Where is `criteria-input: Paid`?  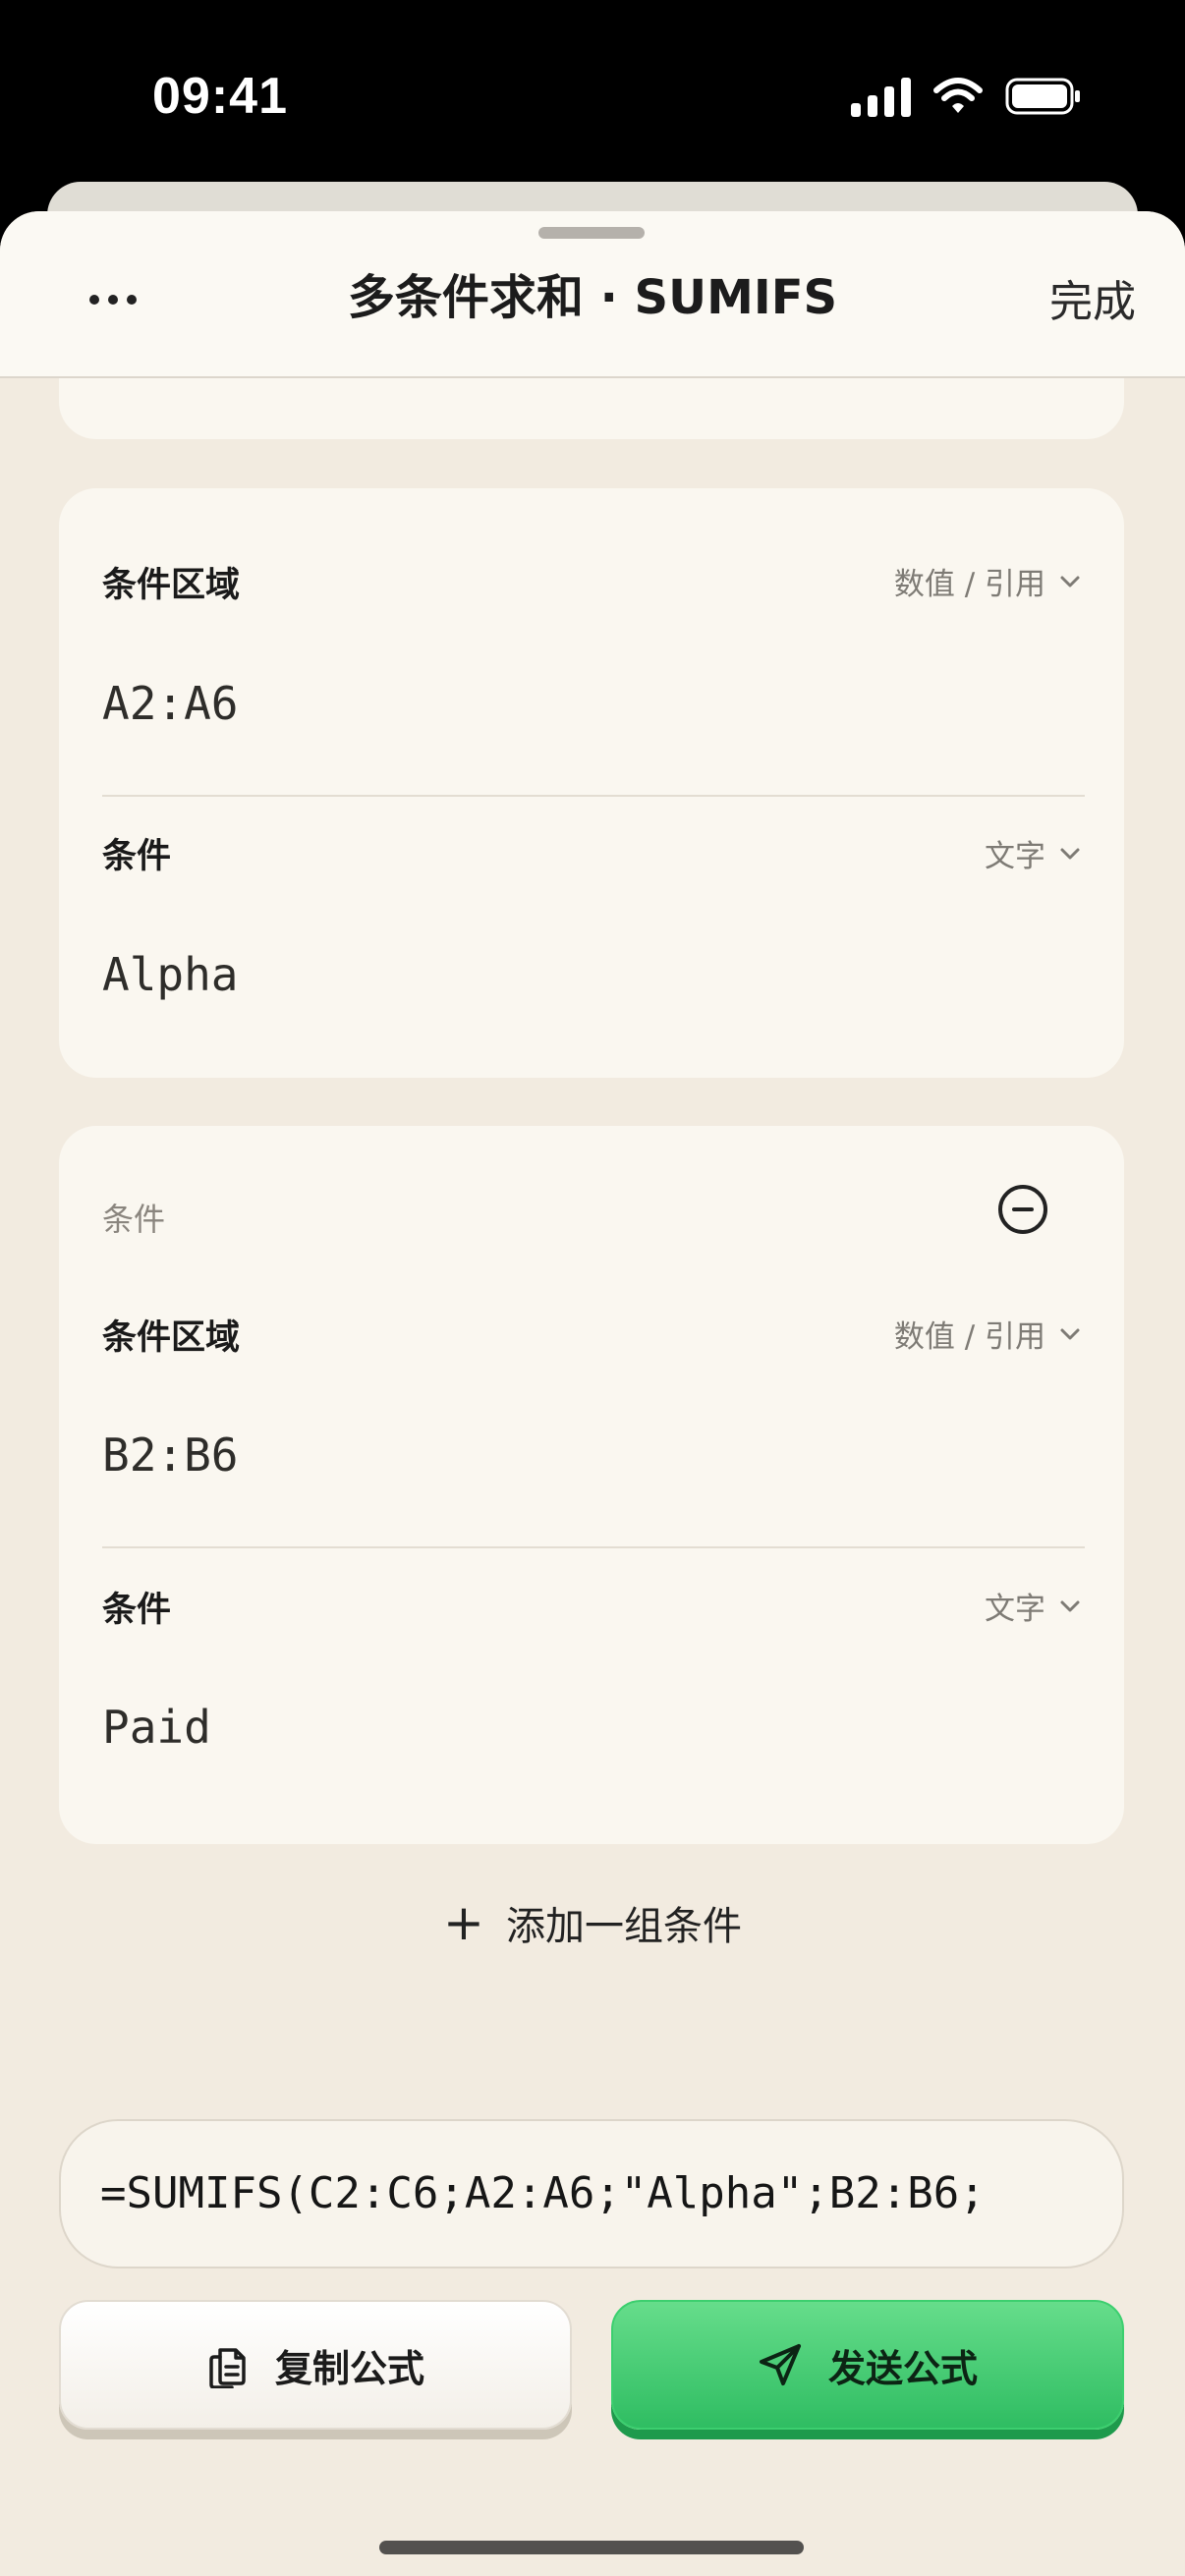
criteria-input: Paid is located at coordinates (156, 1727).